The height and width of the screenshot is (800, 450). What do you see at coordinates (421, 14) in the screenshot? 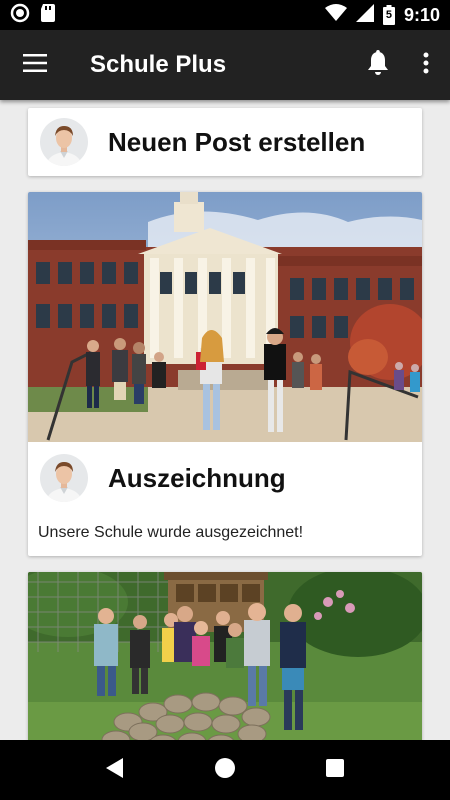
I see `clock: 9:10` at bounding box center [421, 14].